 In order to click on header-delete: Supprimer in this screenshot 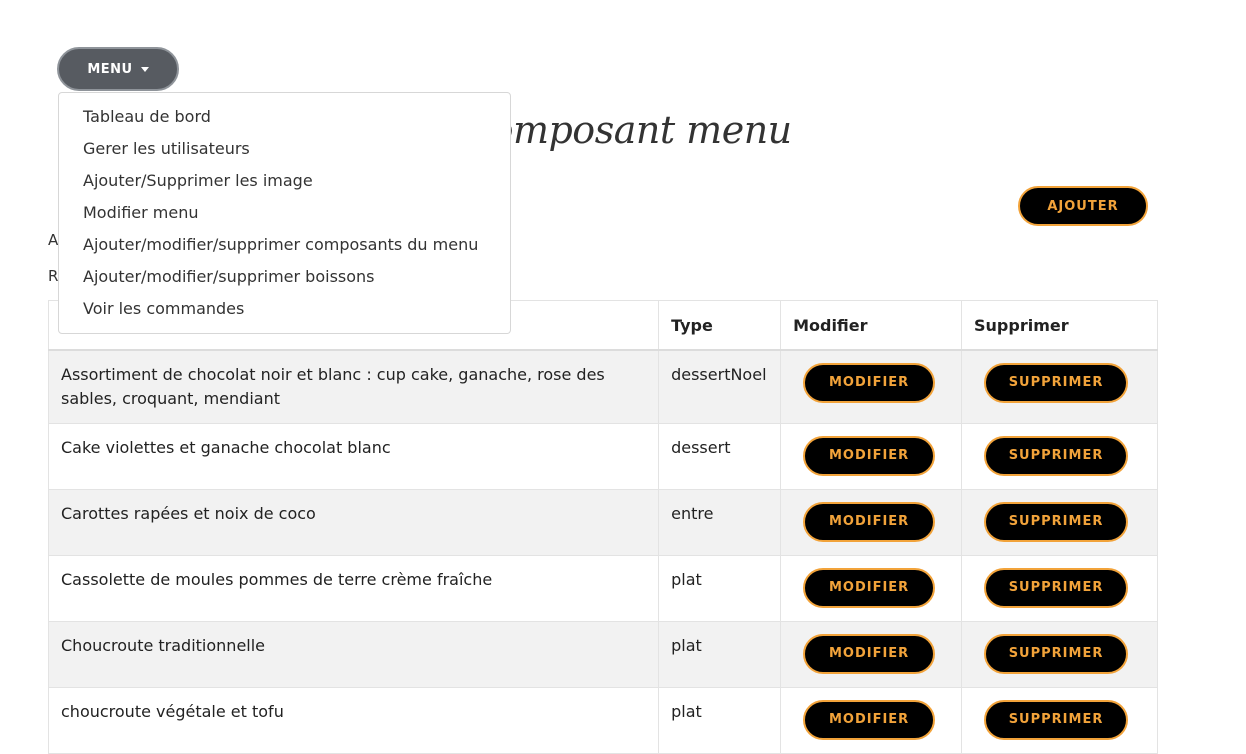, I will do `click(1059, 325)`.